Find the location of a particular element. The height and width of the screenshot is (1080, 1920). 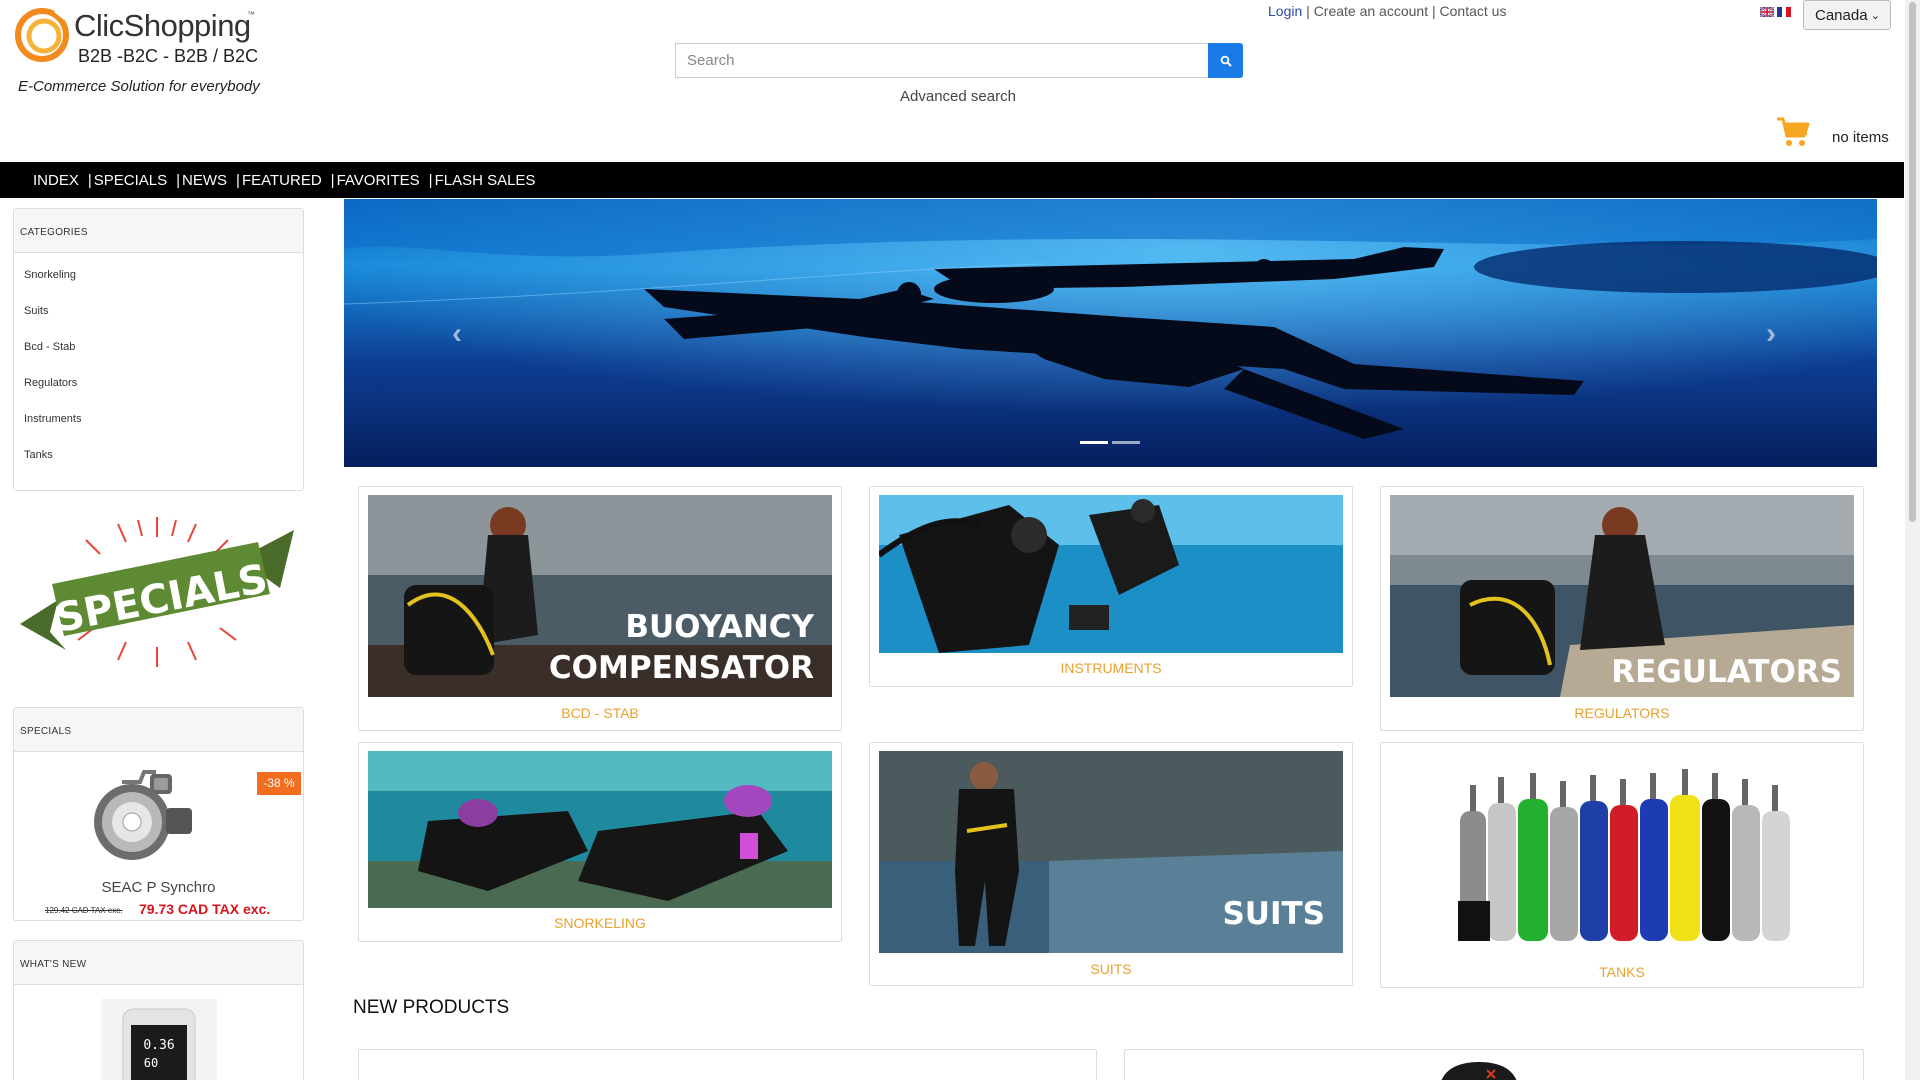

language-flags is located at coordinates (1776, 12).